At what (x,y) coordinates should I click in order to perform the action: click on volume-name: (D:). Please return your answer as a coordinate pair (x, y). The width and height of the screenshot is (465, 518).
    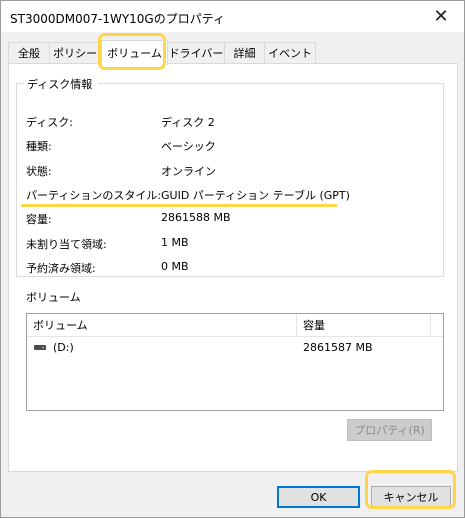
    Looking at the image, I should click on (63, 347).